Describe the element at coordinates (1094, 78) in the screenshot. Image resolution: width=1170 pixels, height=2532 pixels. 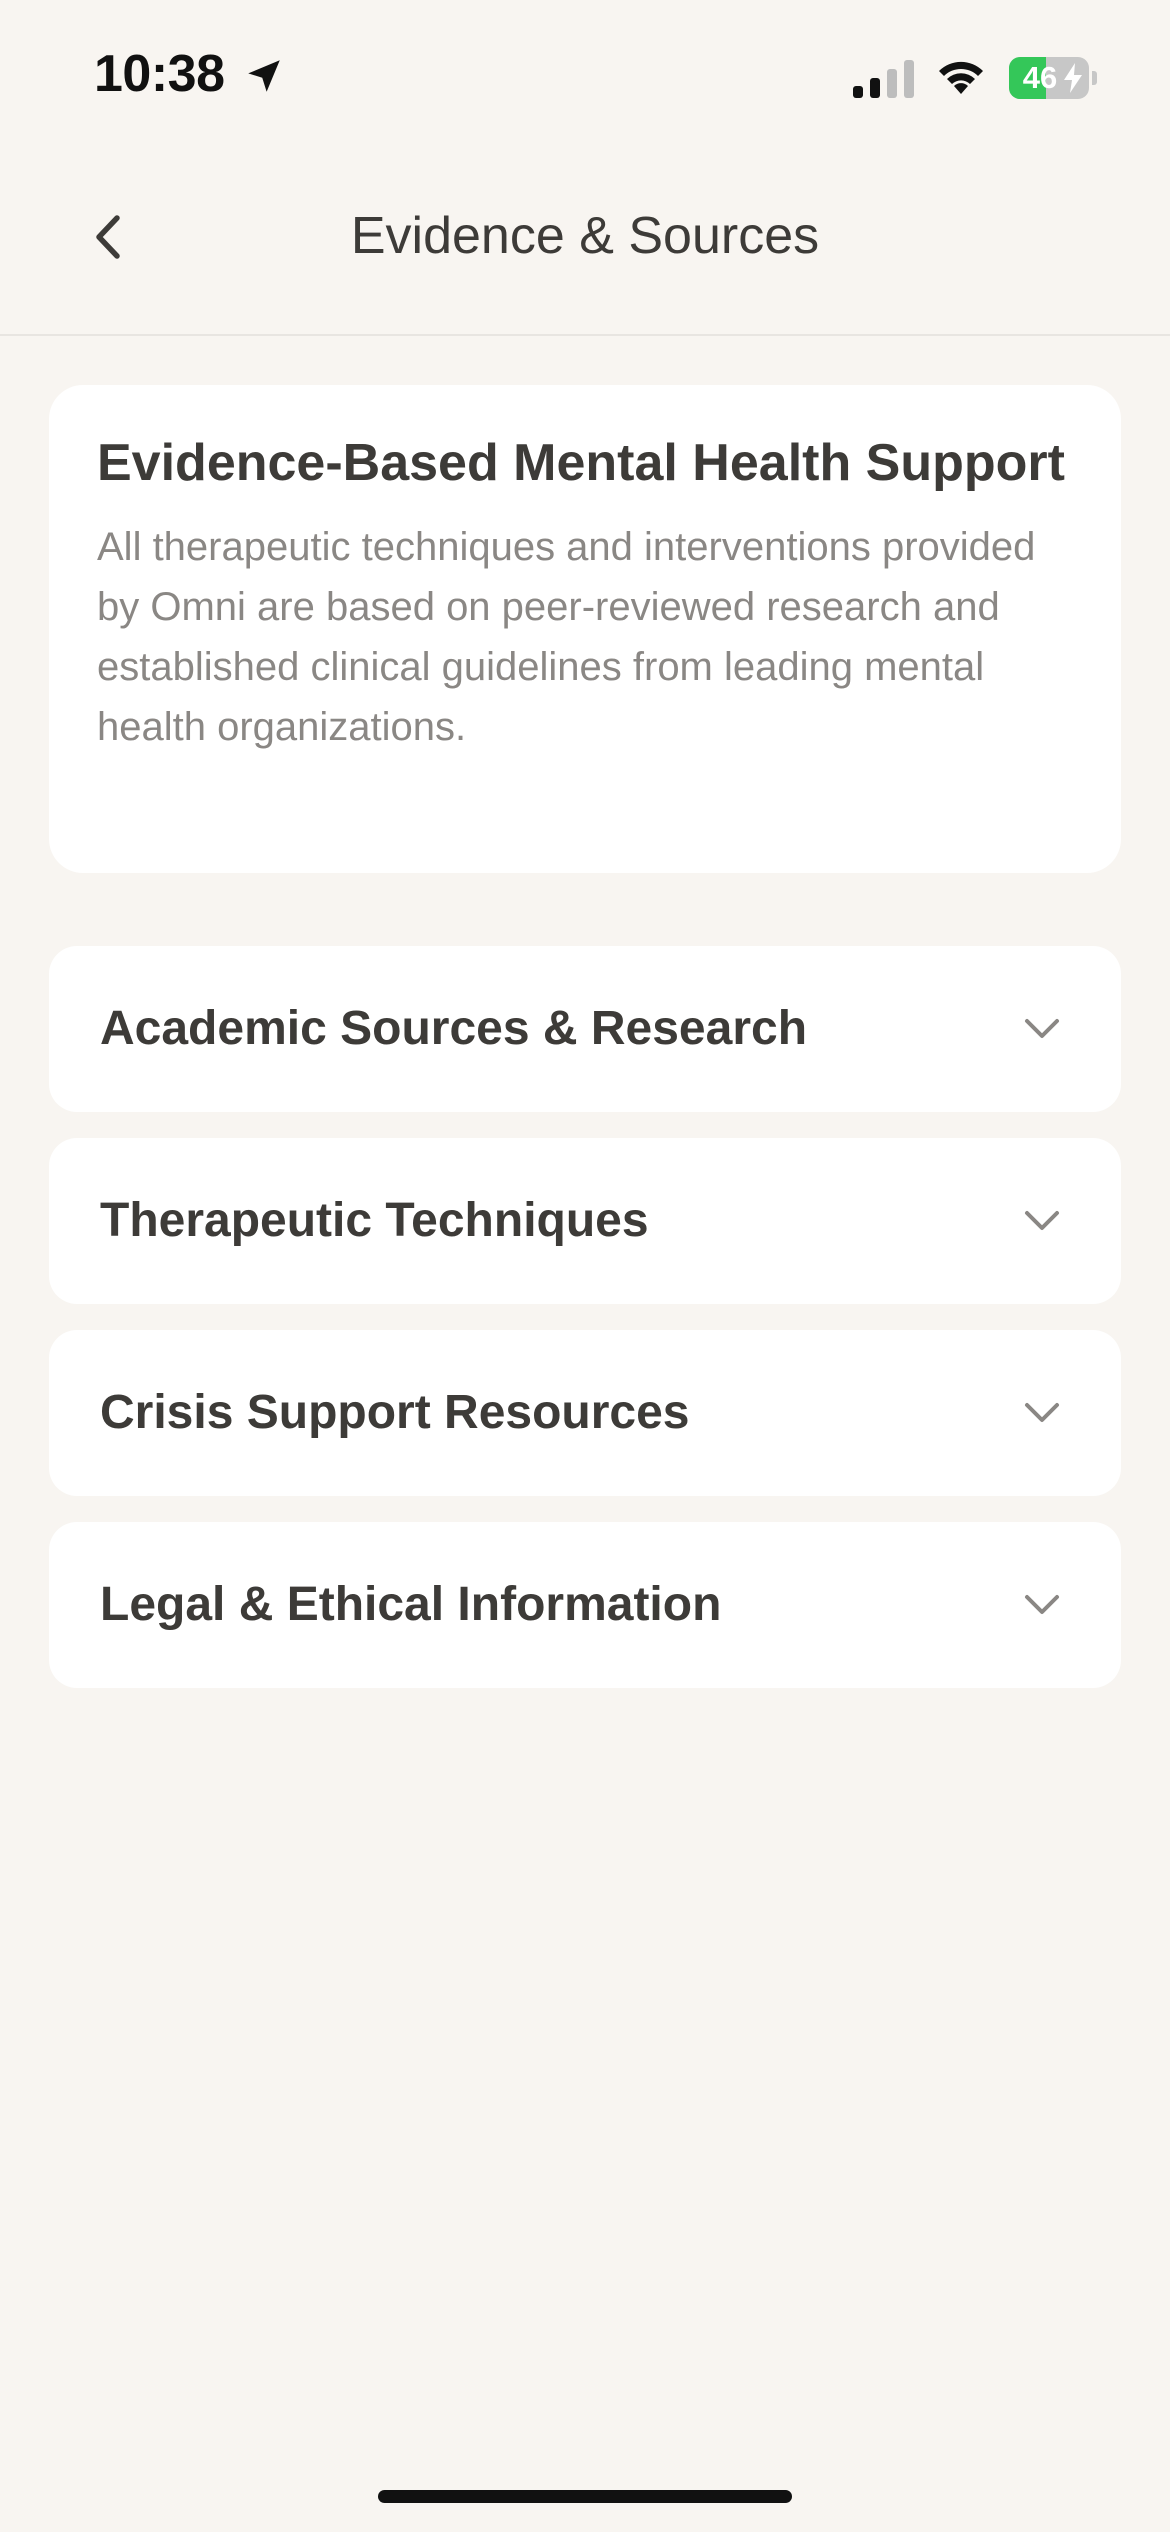
I see `battery-tip` at that location.